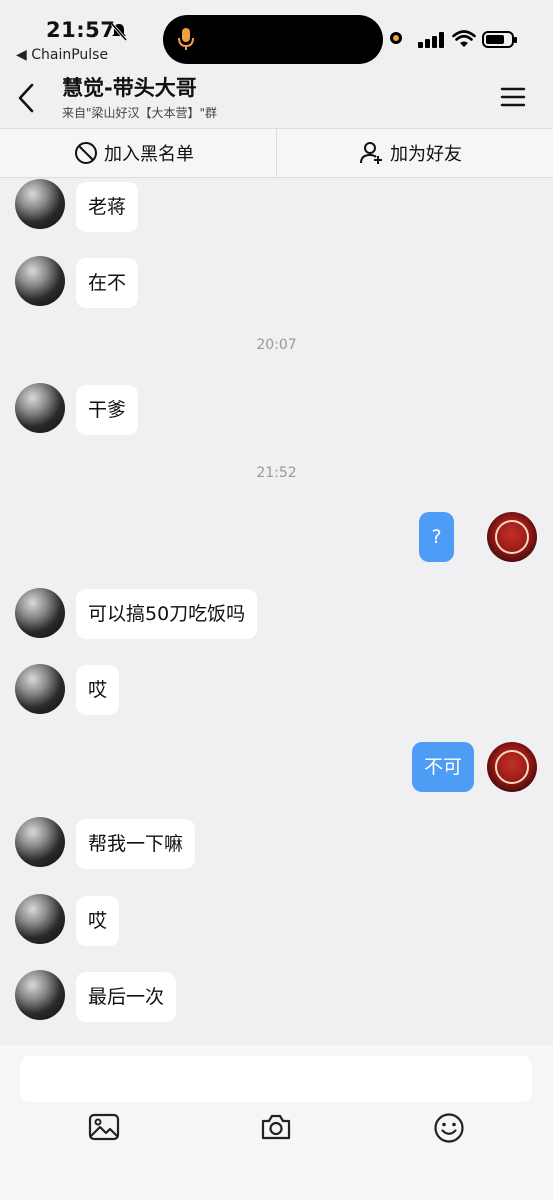 The image size is (553, 1200). I want to click on message-bubble: 在不, so click(107, 283).